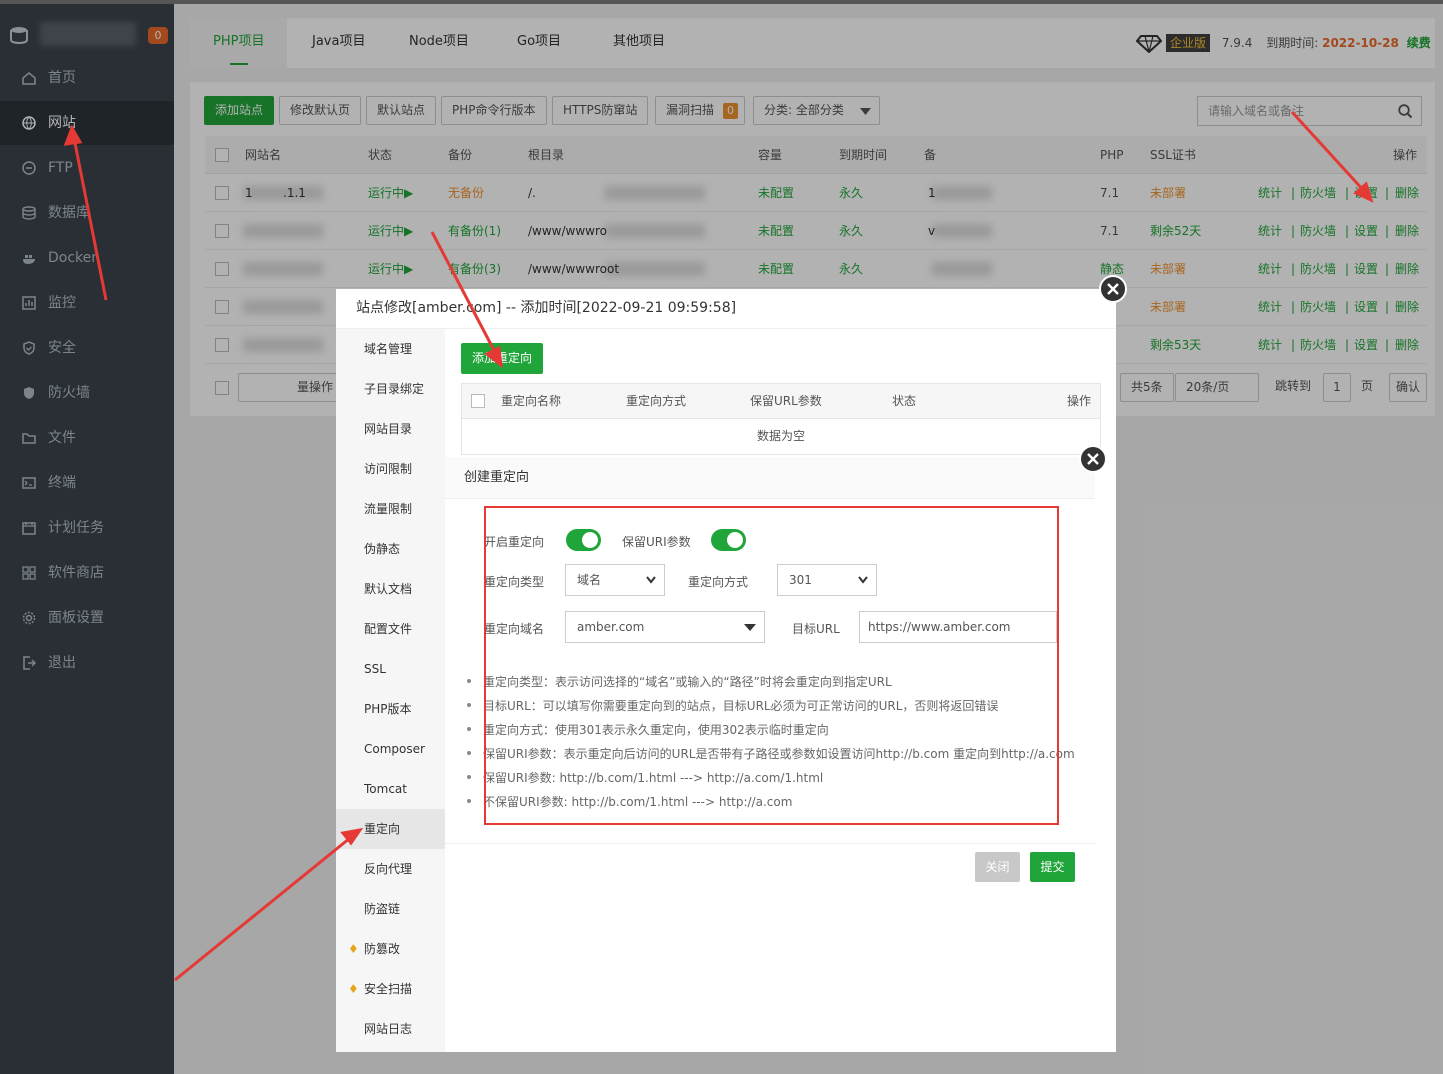 The width and height of the screenshot is (1443, 1074). I want to click on site-menu-label: 默认文档, so click(388, 589).